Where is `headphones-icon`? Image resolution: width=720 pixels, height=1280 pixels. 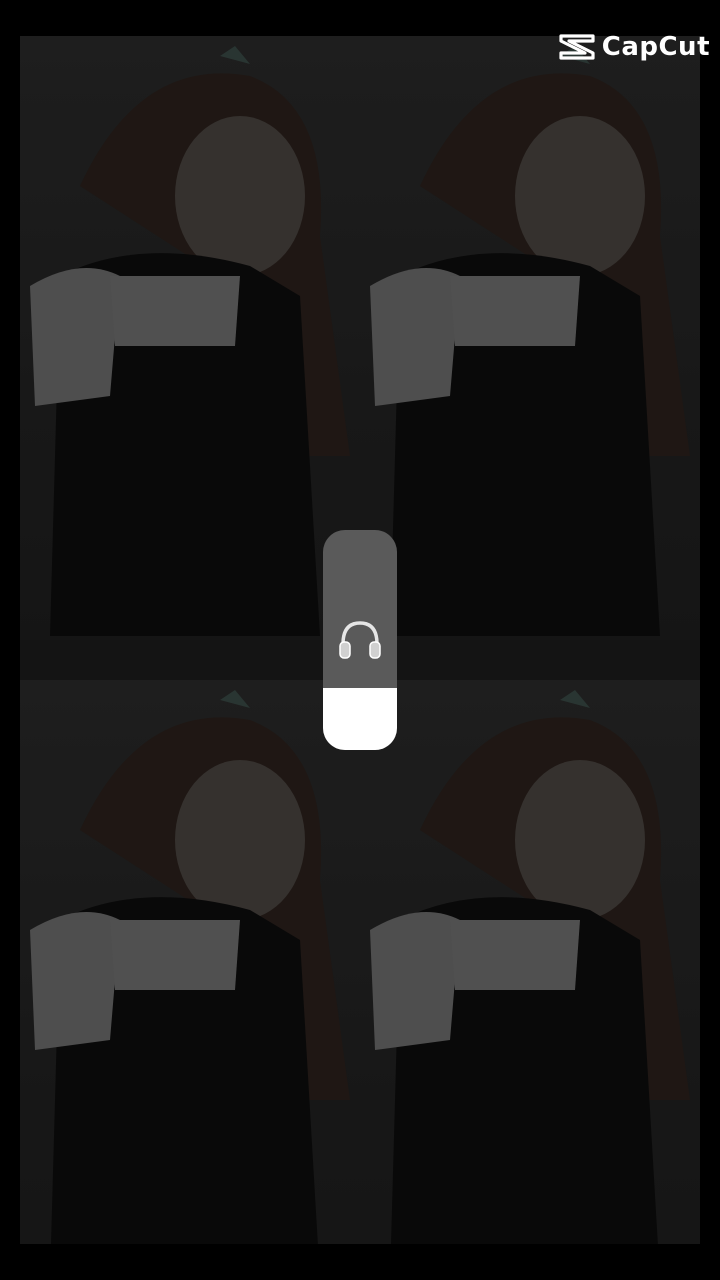 headphones-icon is located at coordinates (360, 640).